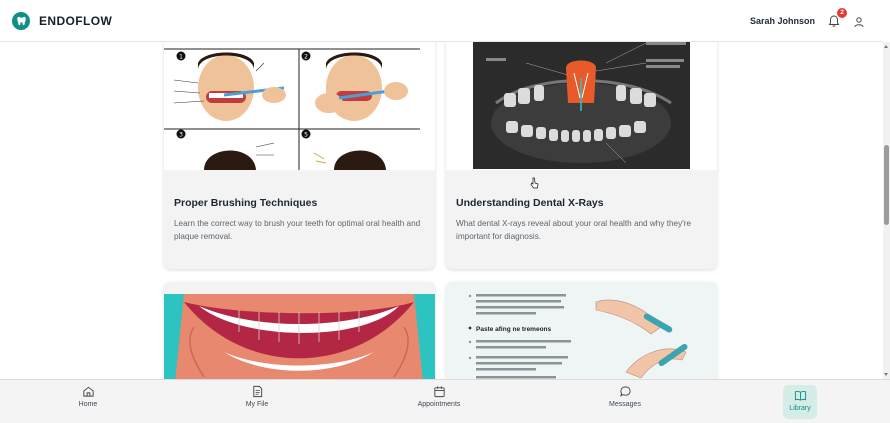 This screenshot has width=890, height=423. Describe the element at coordinates (21, 20) in the screenshot. I see `tooth-logo-icon` at that location.